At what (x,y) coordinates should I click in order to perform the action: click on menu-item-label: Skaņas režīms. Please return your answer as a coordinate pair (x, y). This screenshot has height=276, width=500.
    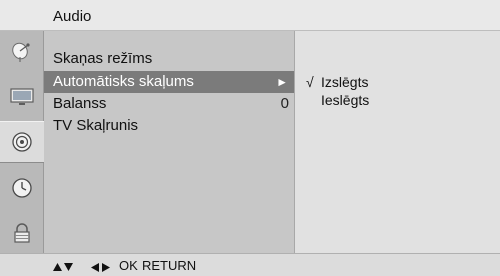
    Looking at the image, I should click on (103, 58).